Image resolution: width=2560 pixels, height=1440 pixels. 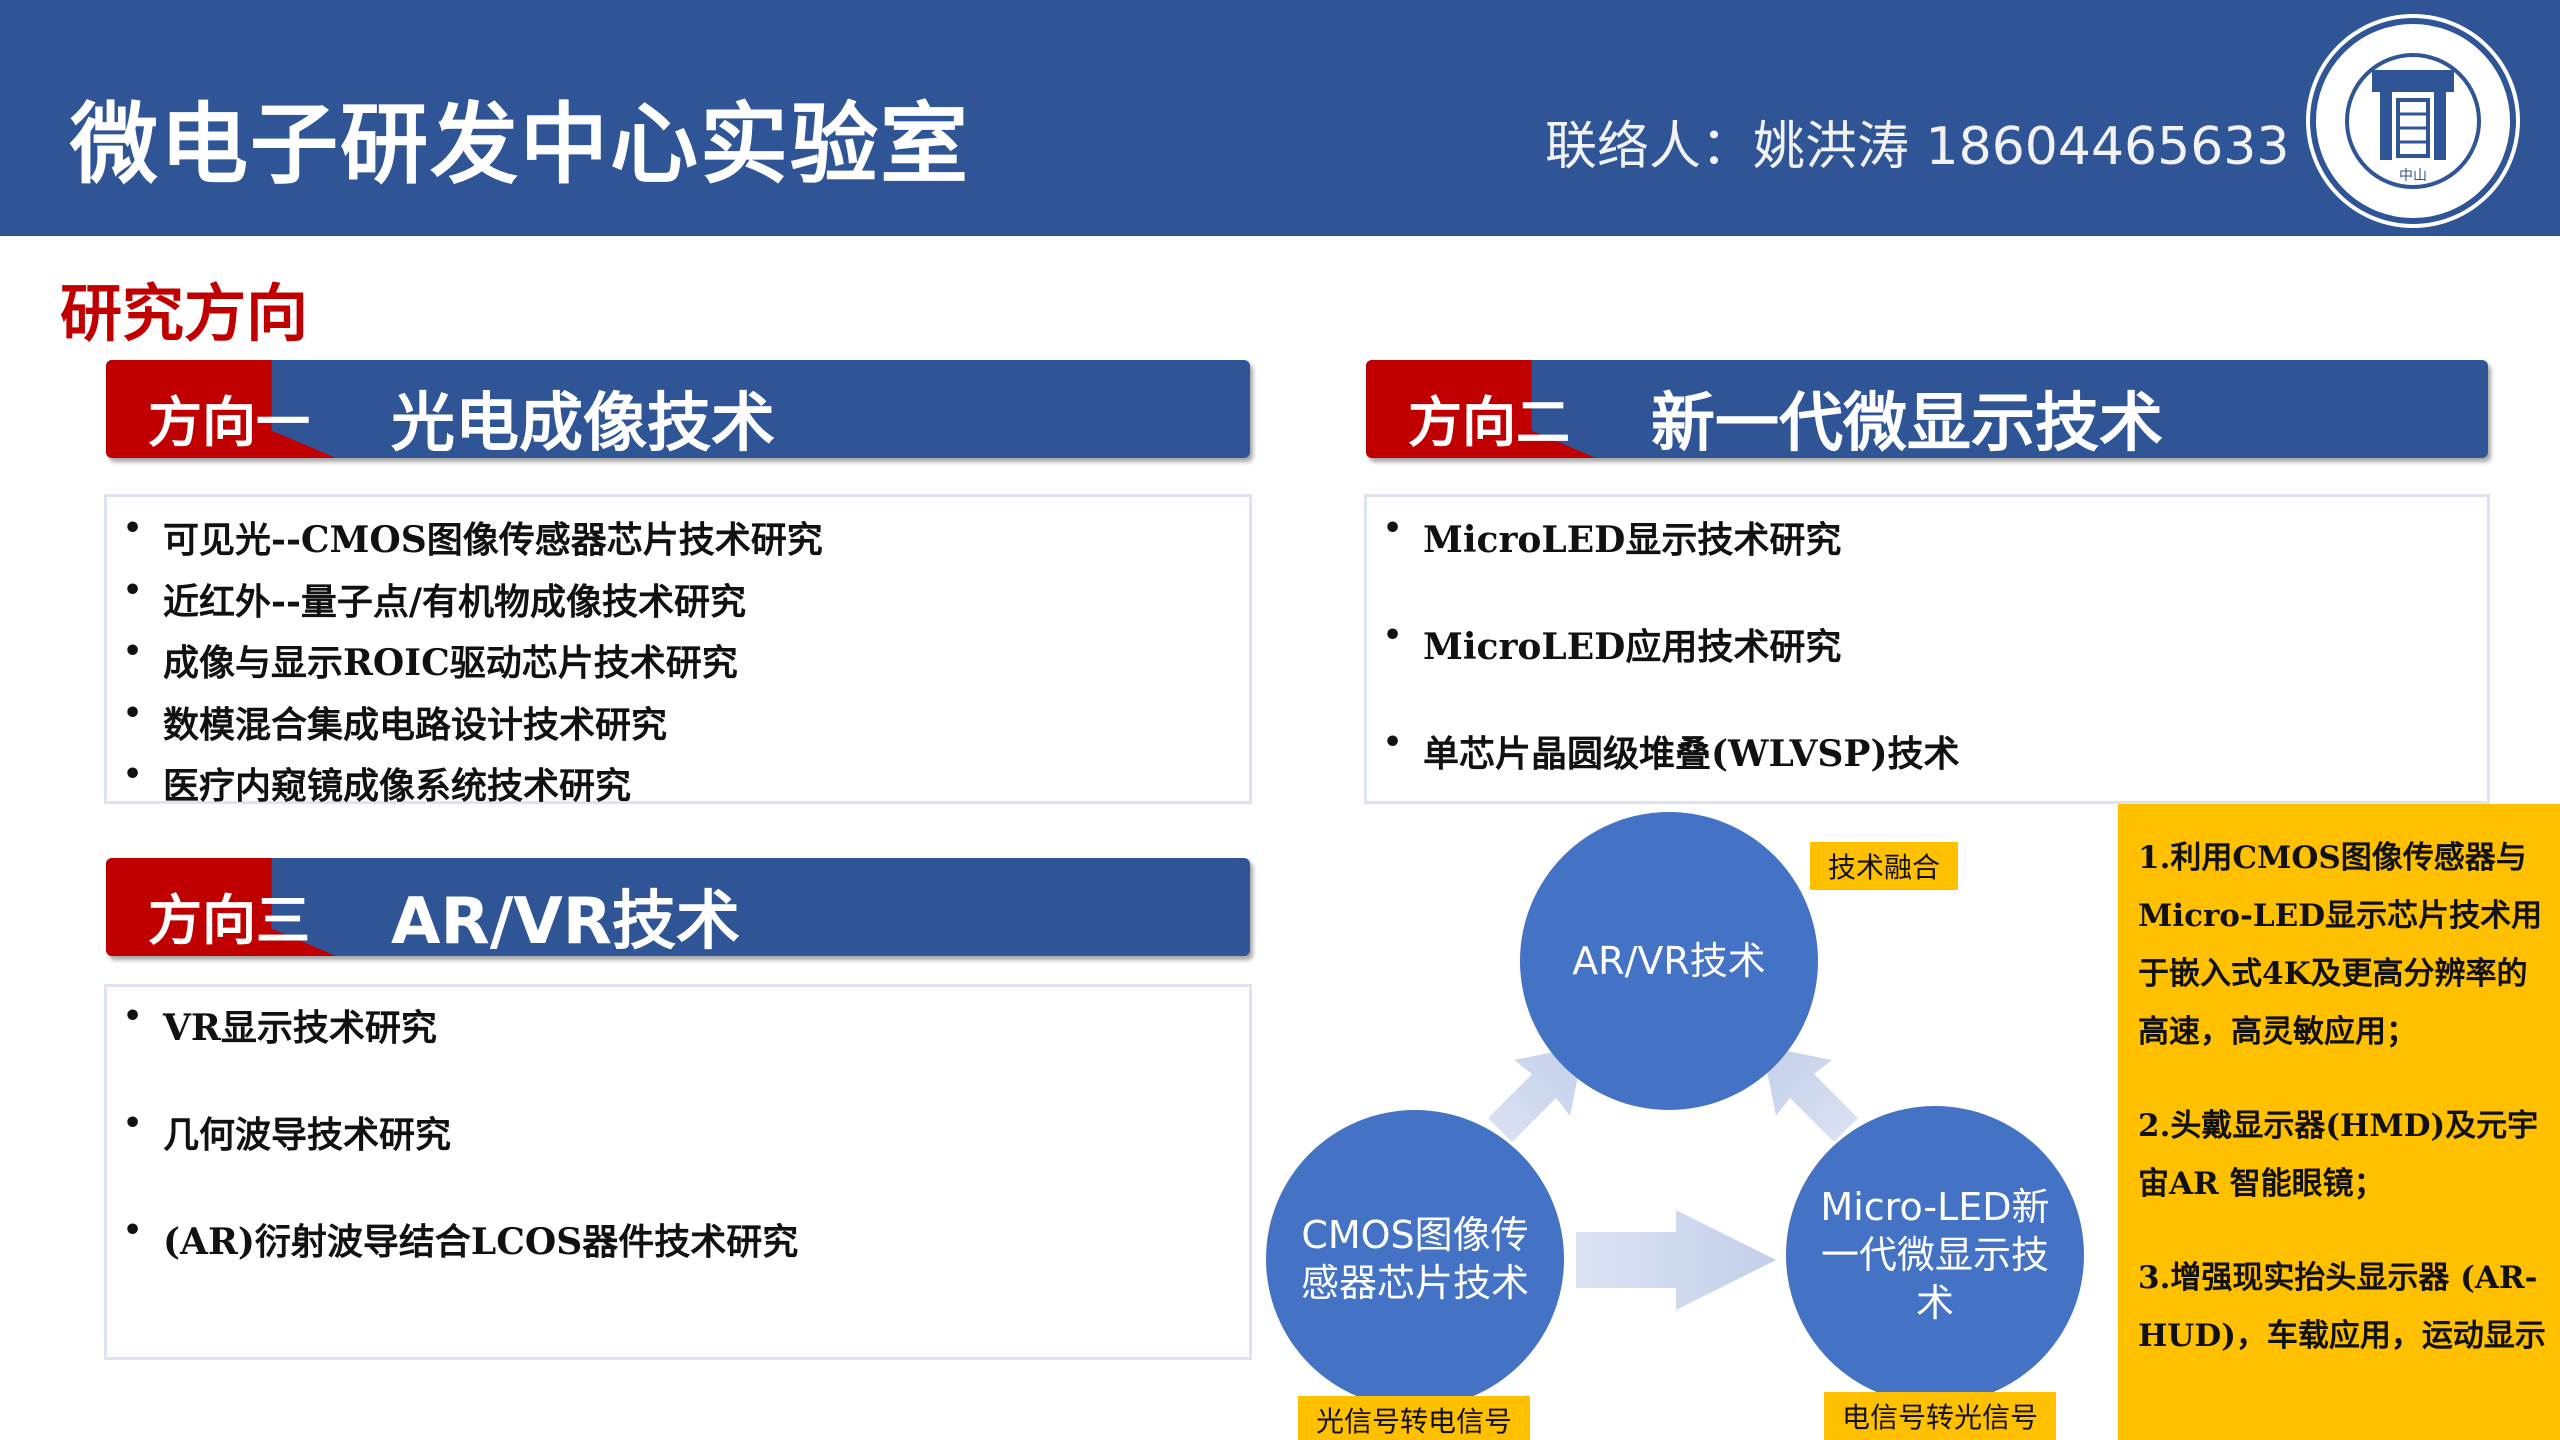 What do you see at coordinates (1671, 750) in the screenshot?
I see `list-item: • 单芯片晶圆级堆叠(WLVSP)技术` at bounding box center [1671, 750].